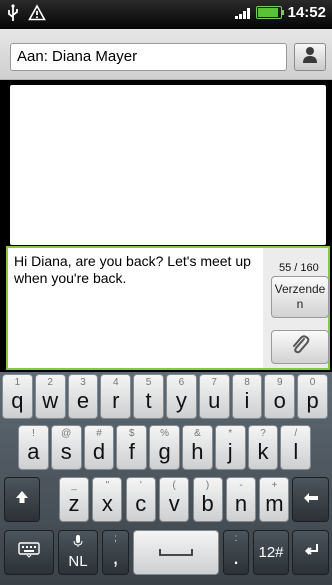 The width and height of the screenshot is (332, 585). I want to click on key-b: ) b, so click(207, 499).